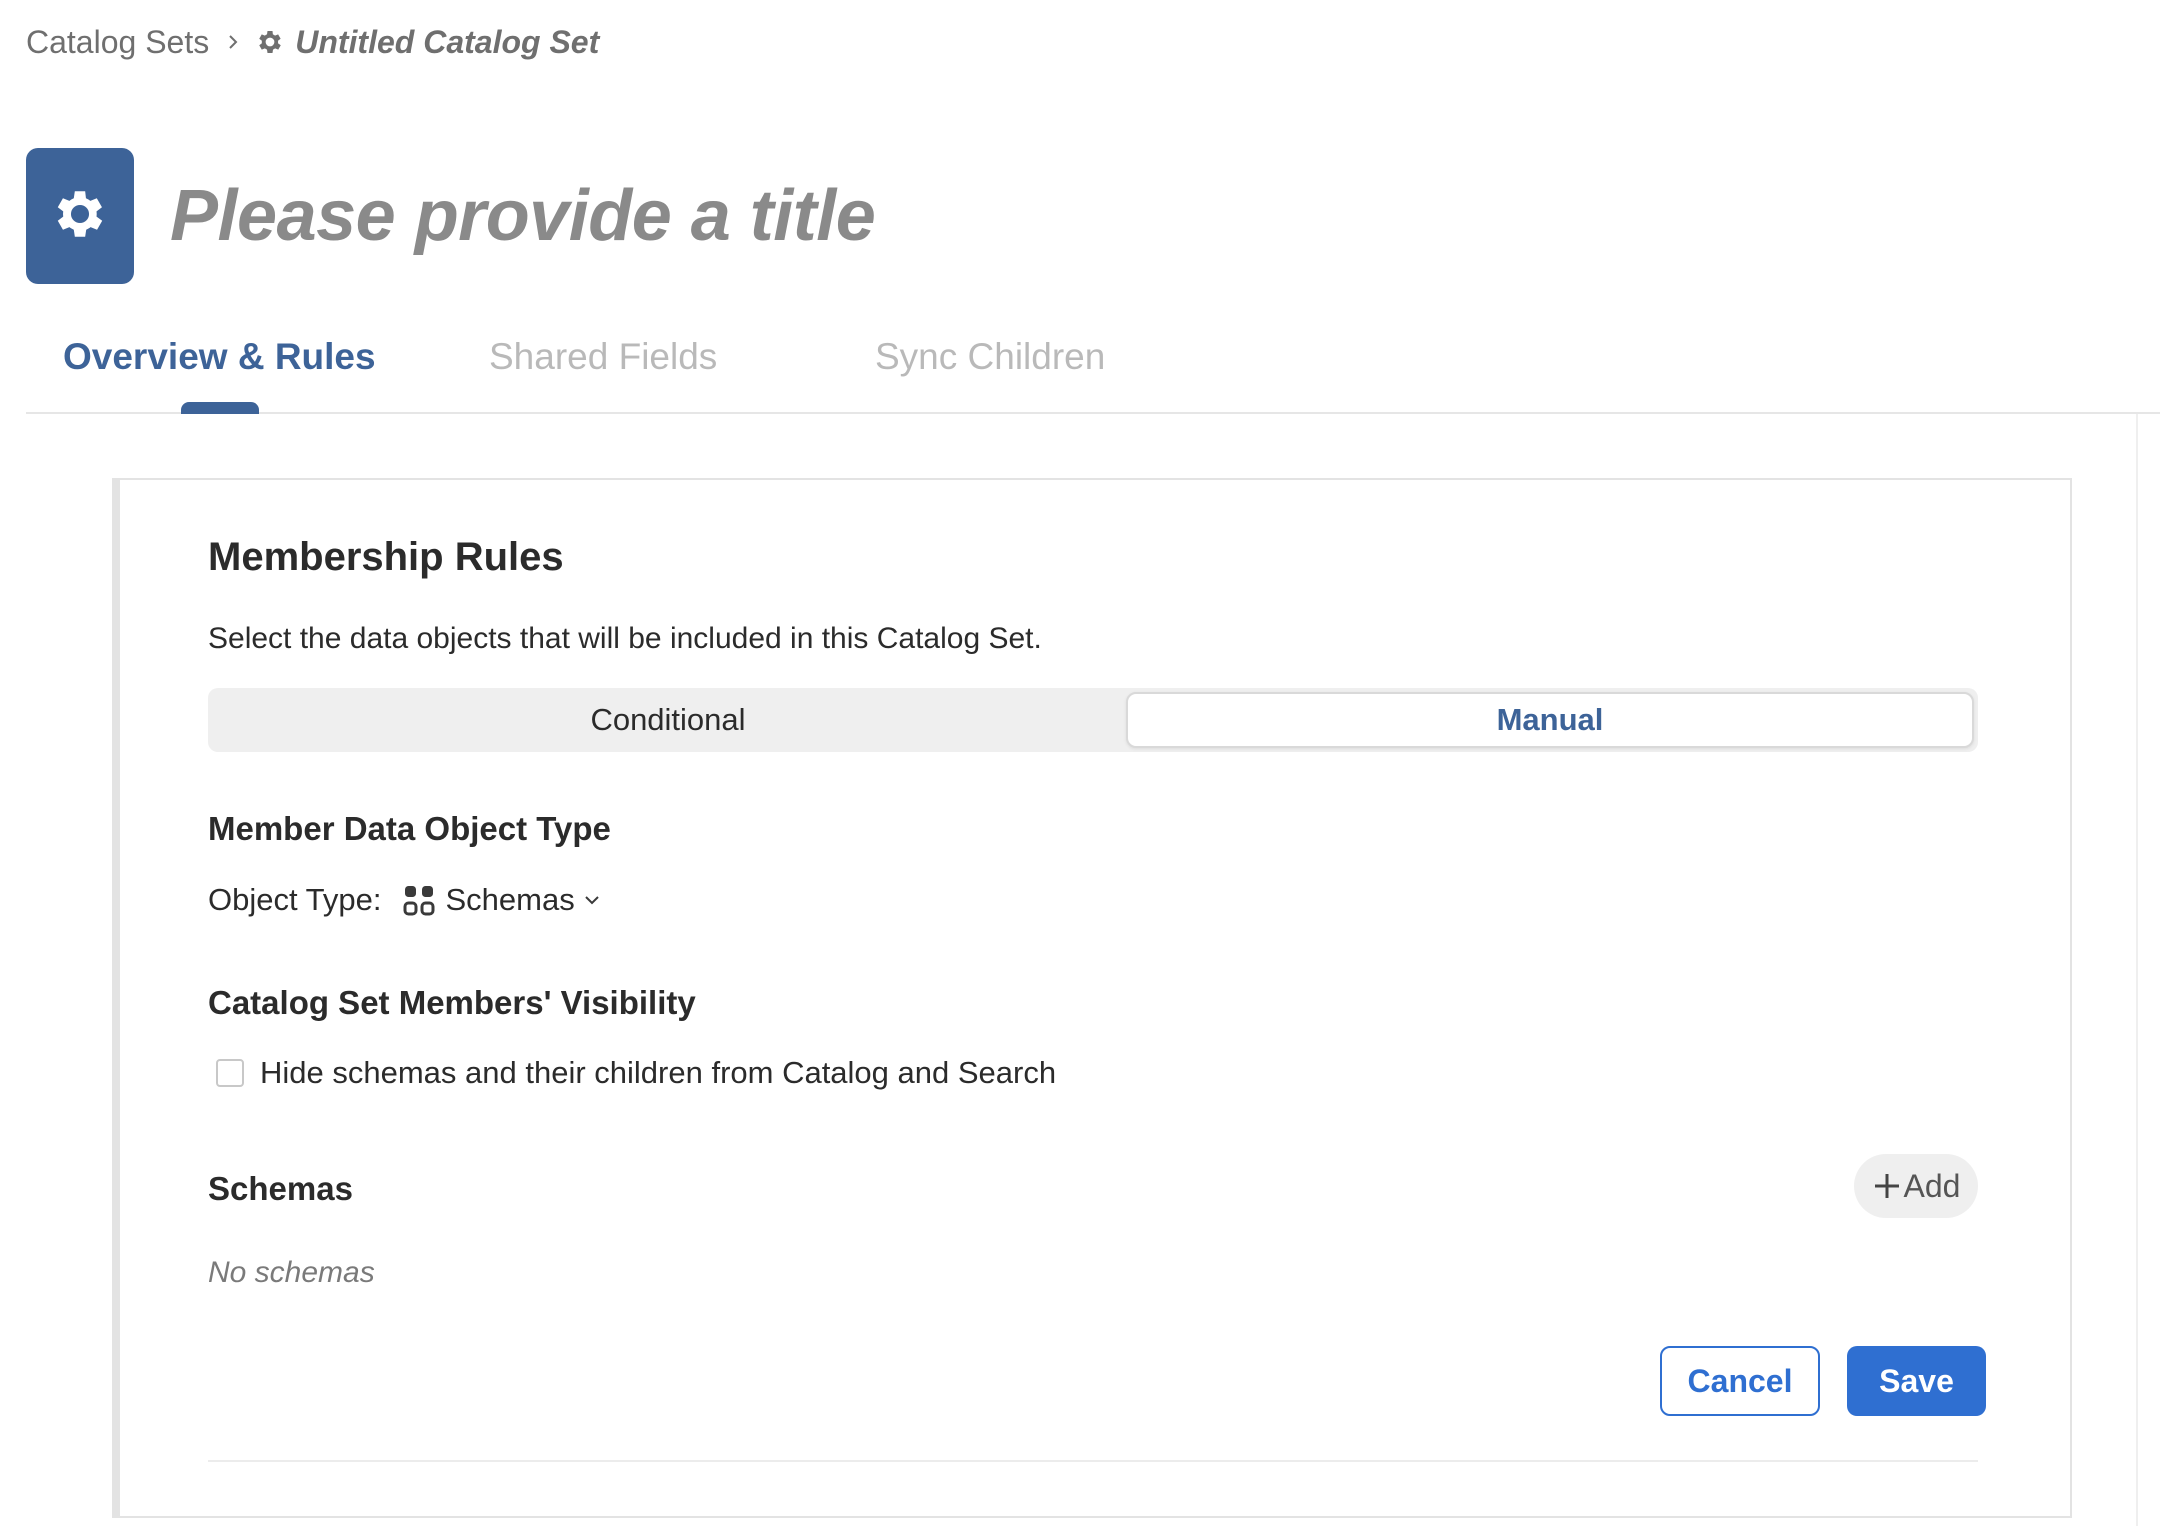  Describe the element at coordinates (523, 216) in the screenshot. I see `page-title-input: Please provide a title` at that location.